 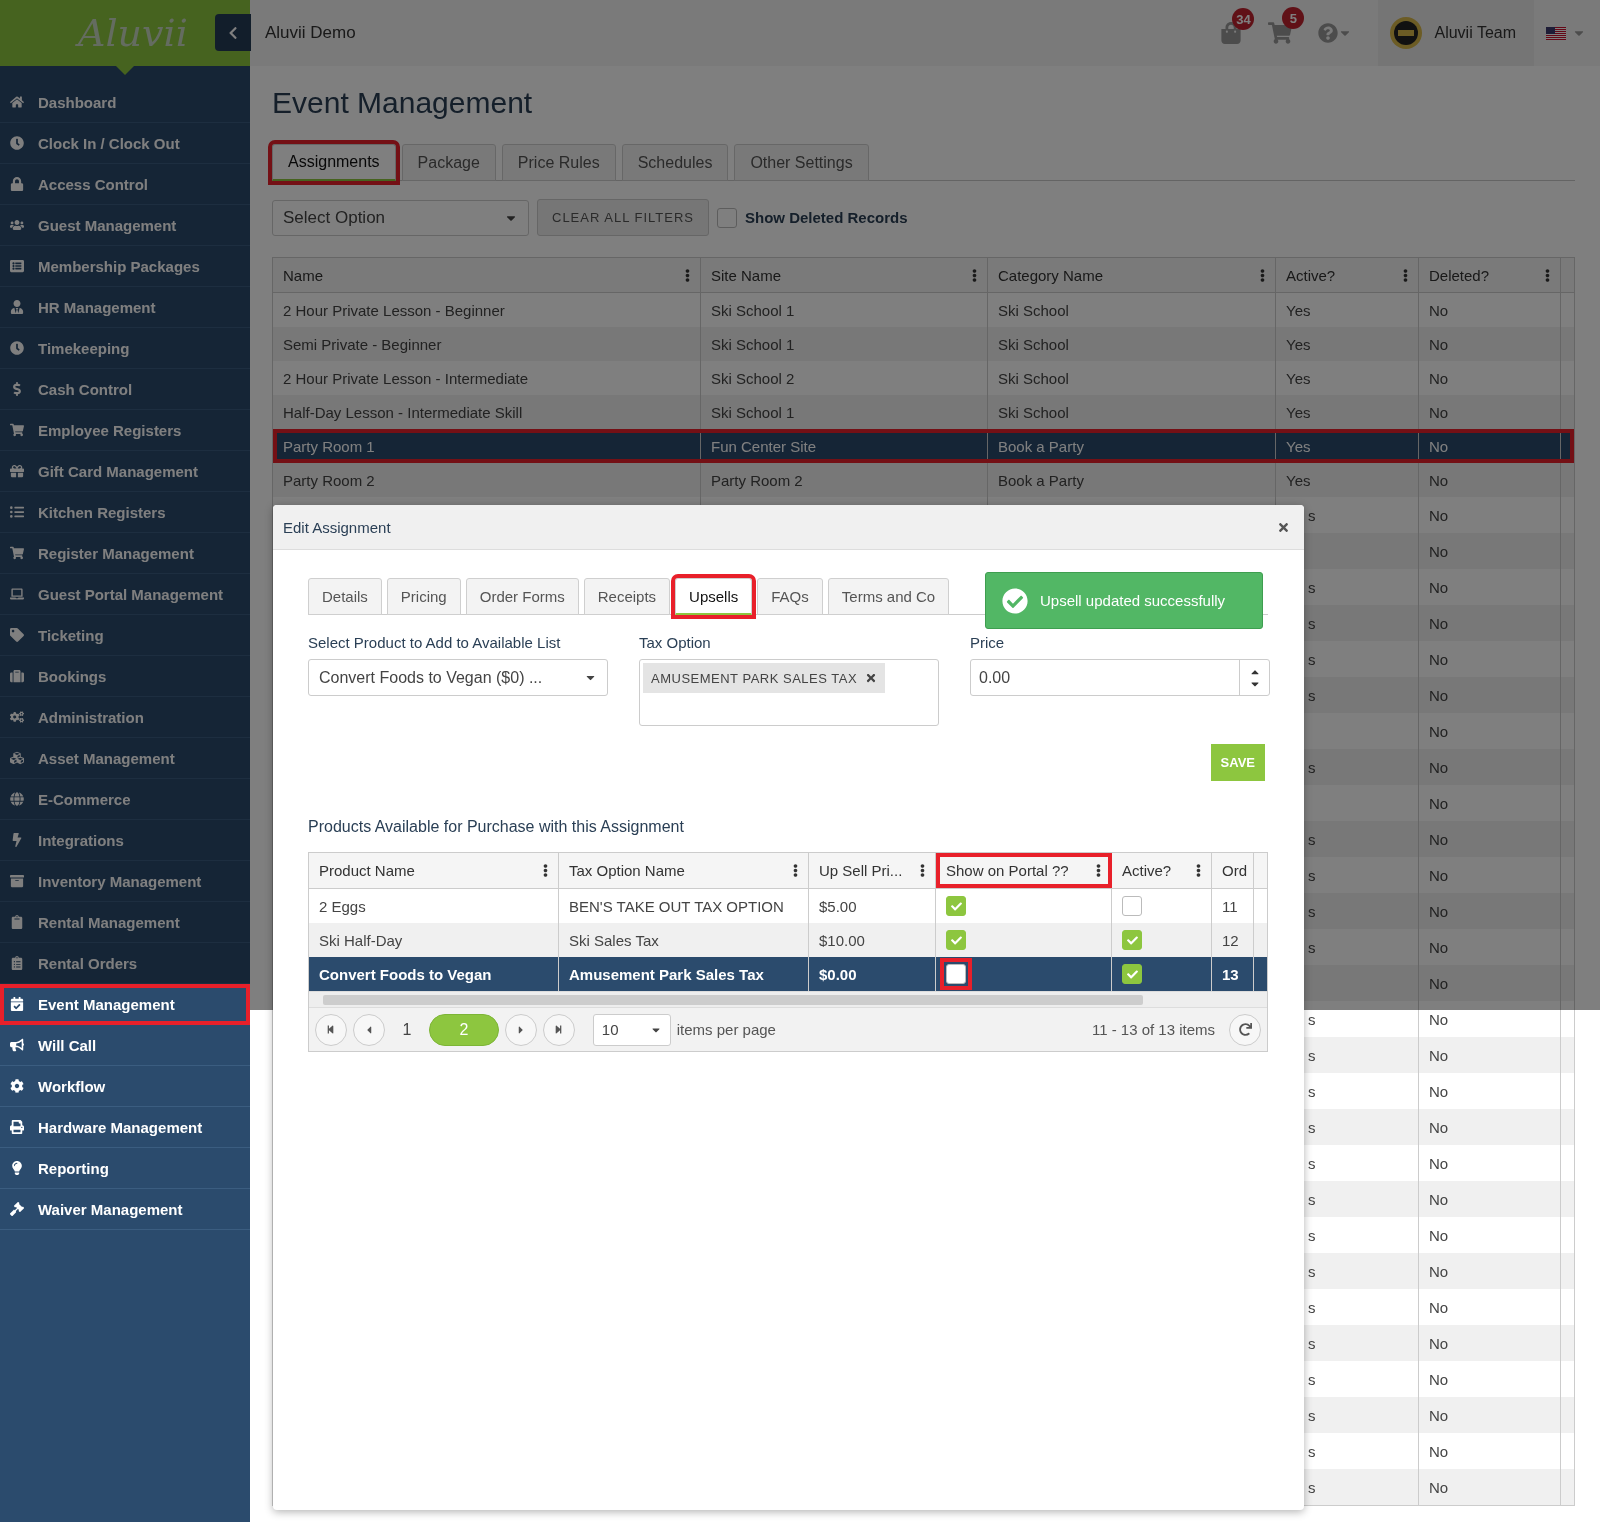 What do you see at coordinates (434, 870) in the screenshot?
I see `column-header: Product Name` at bounding box center [434, 870].